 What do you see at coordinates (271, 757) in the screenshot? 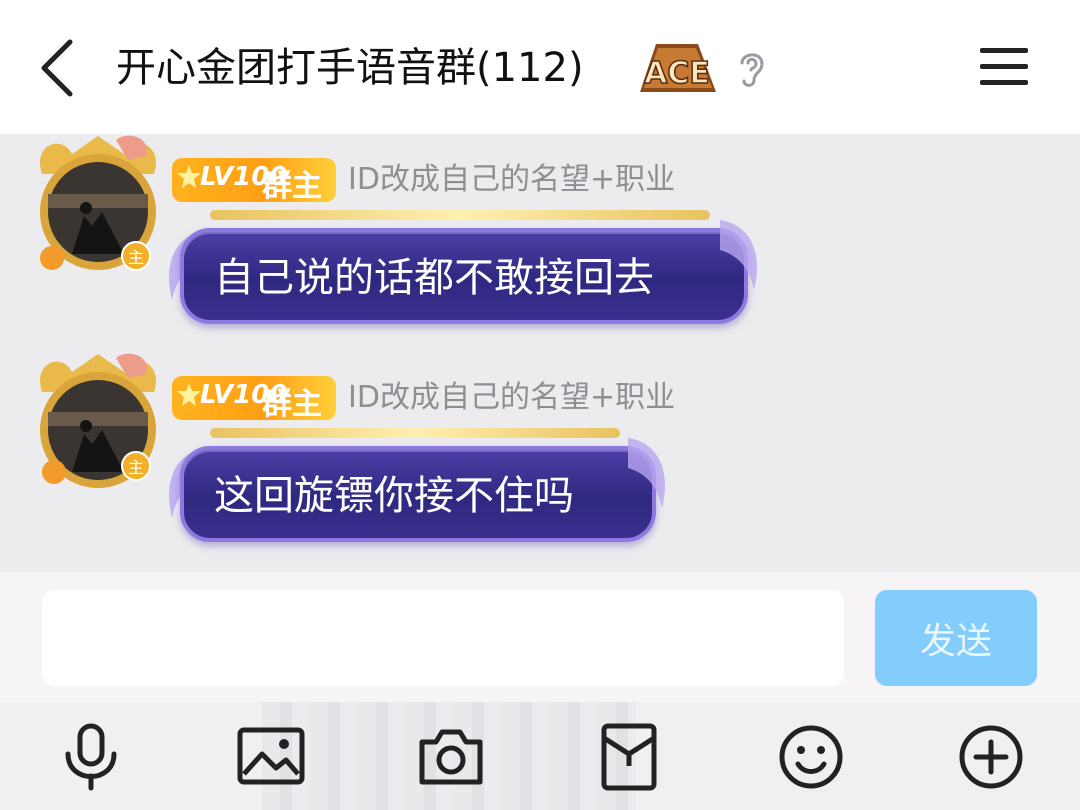
I see `image-icon` at bounding box center [271, 757].